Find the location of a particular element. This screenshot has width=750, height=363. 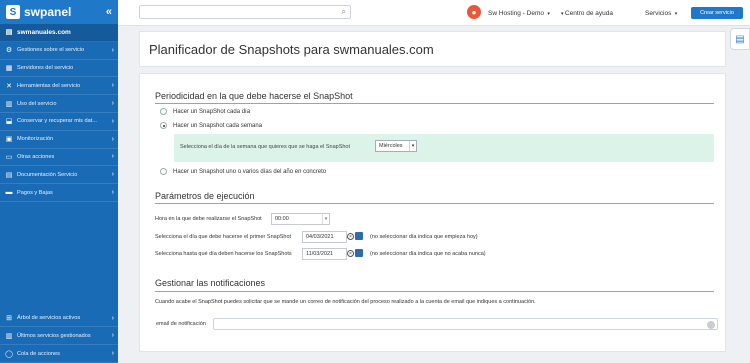

email-field is located at coordinates (465, 324).